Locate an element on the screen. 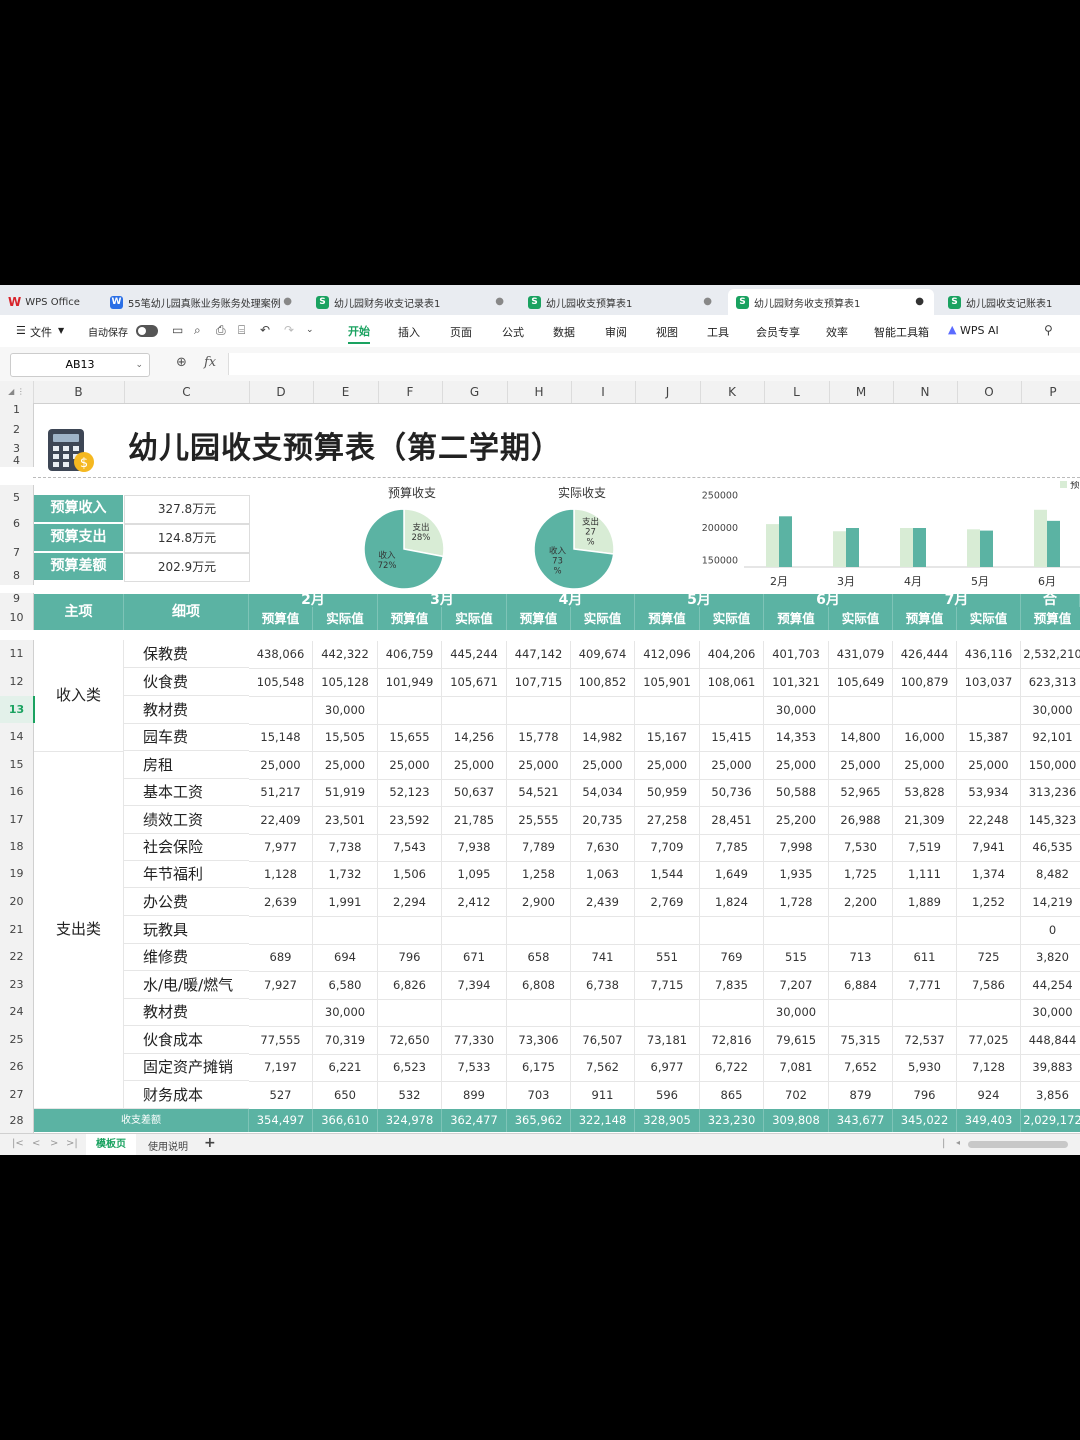 Image resolution: width=1080 pixels, height=1440 pixels. table-cell: 6,580 is located at coordinates (345, 986).